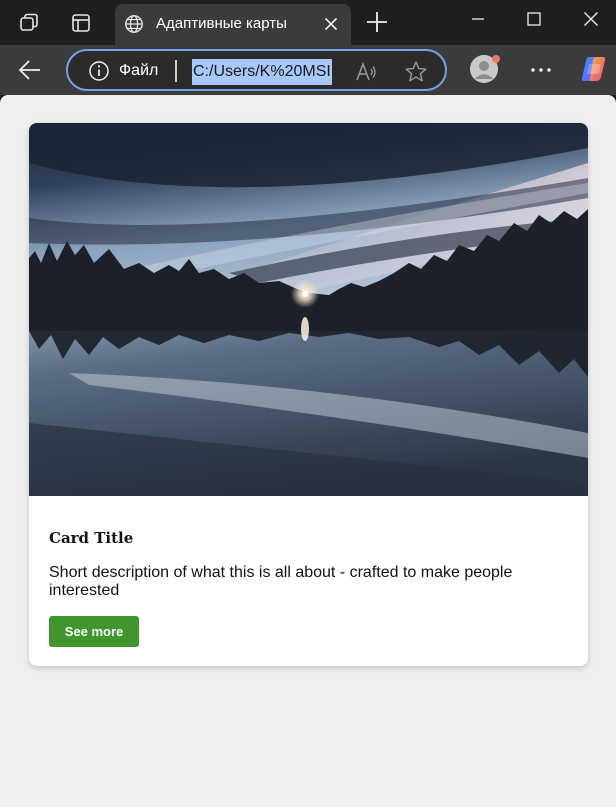 The height and width of the screenshot is (807, 616). Describe the element at coordinates (594, 69) in the screenshot. I see `copilot-icon` at that location.